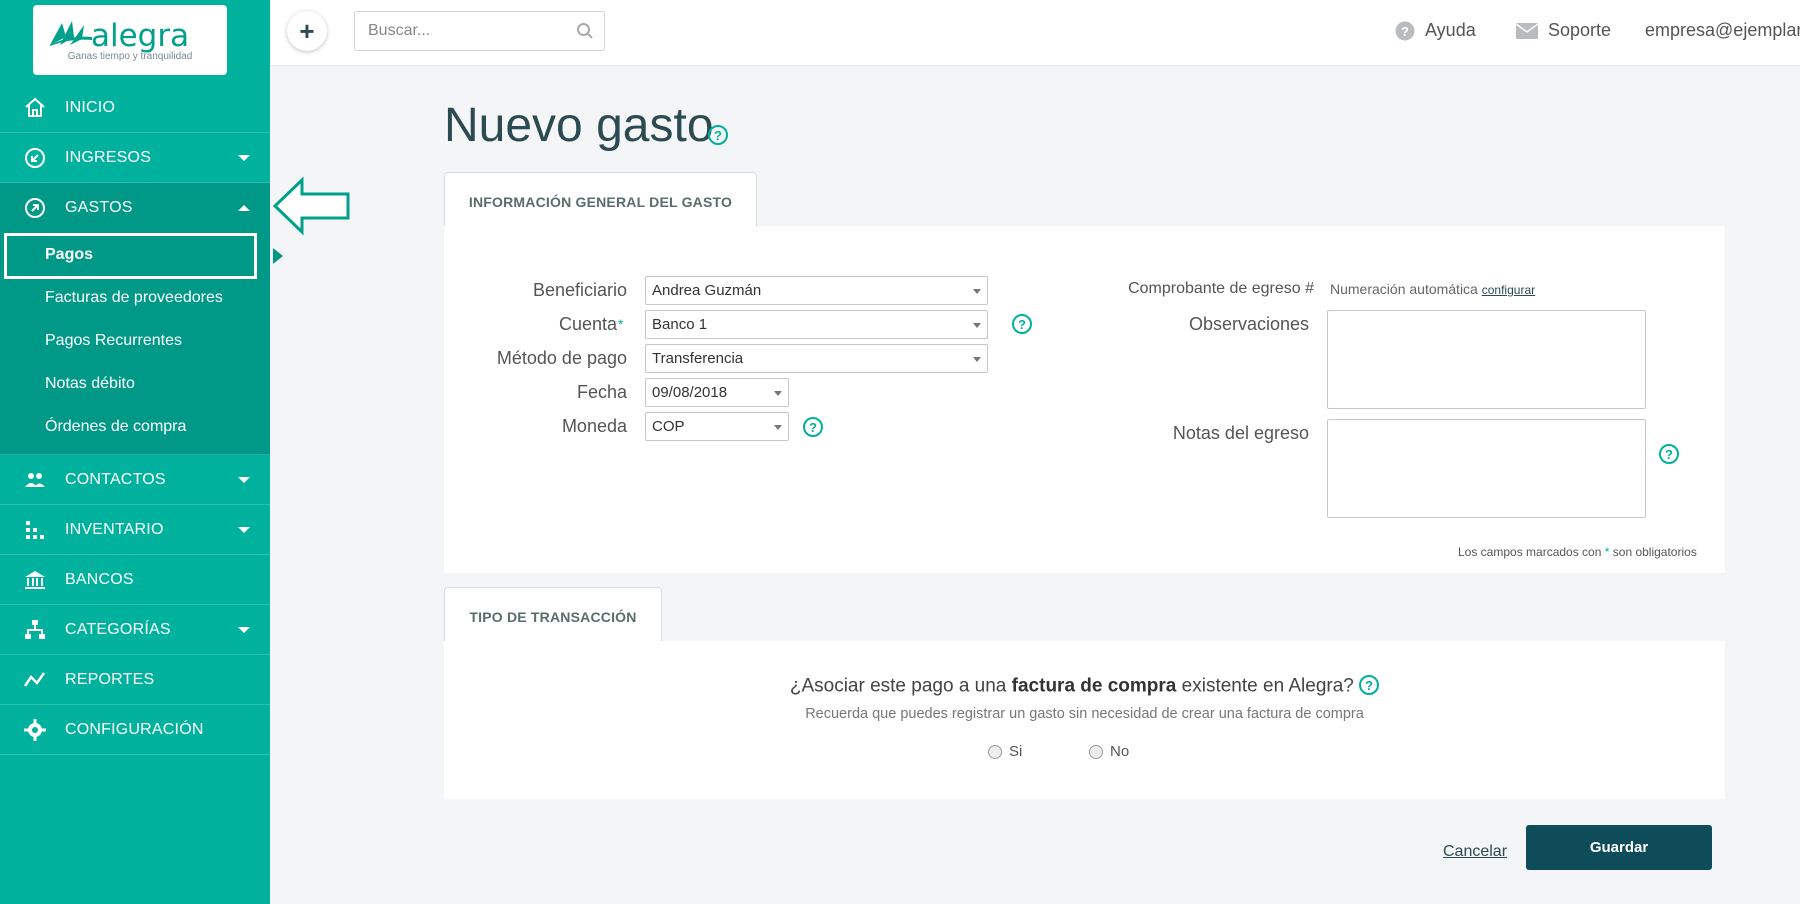 The height and width of the screenshot is (904, 1800). I want to click on sidebar-item-ingresos: INGRESOS, so click(135, 158).